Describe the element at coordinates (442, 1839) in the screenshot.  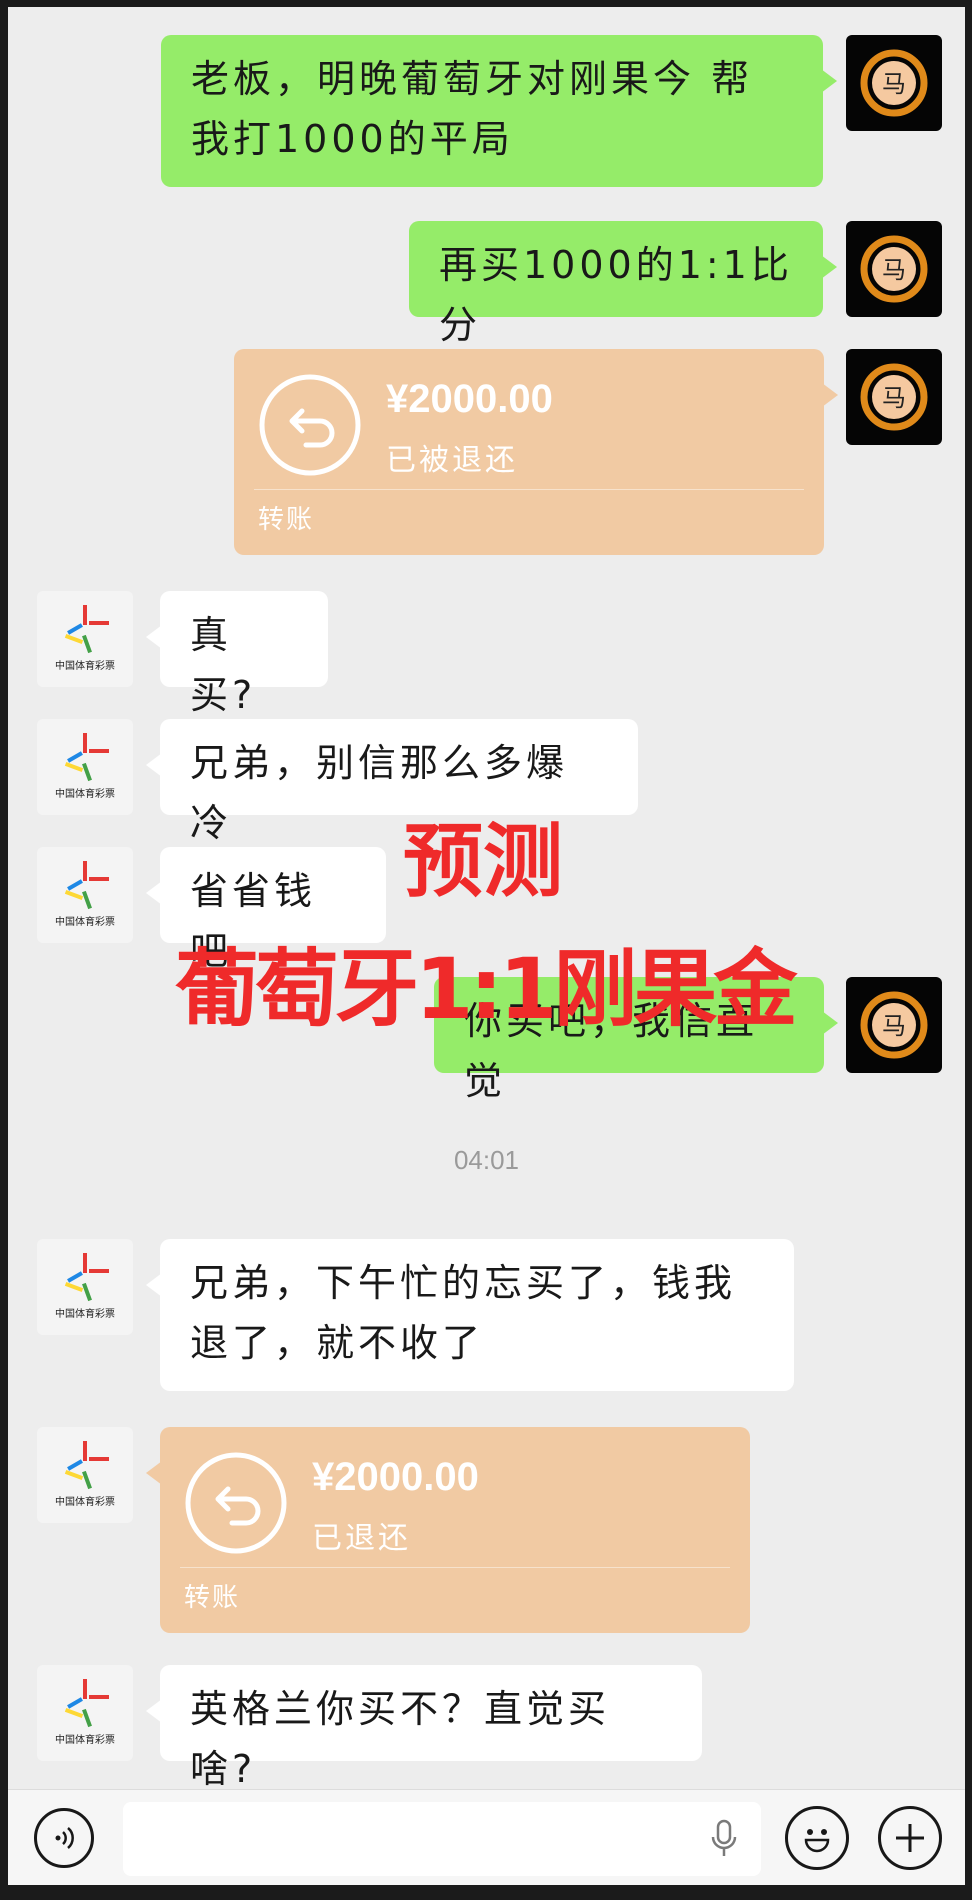
I see `message-input` at that location.